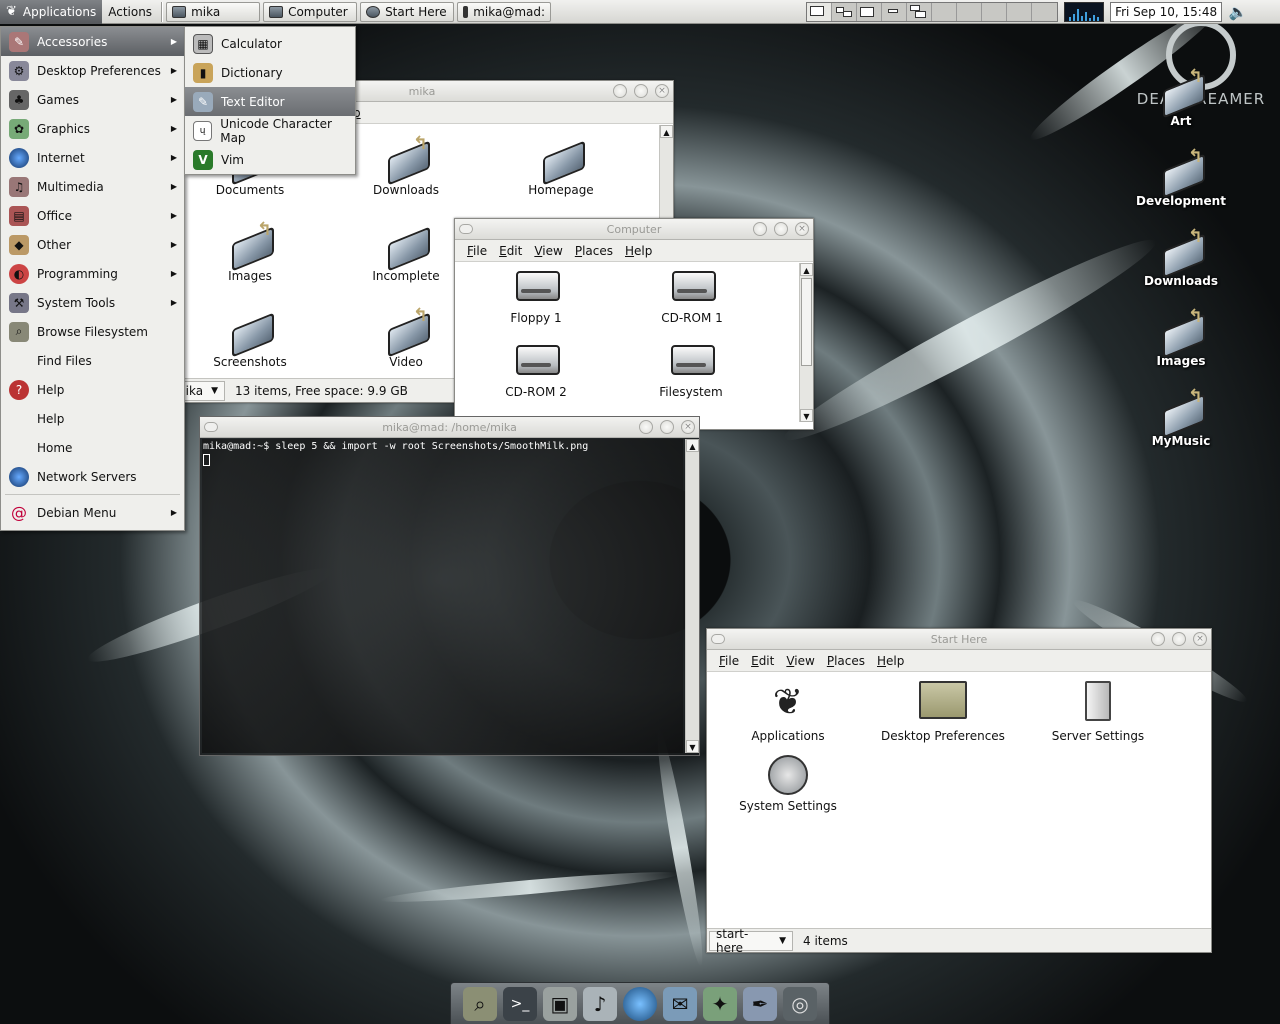 Image resolution: width=1280 pixels, height=1024 pixels. What do you see at coordinates (1238, 12) in the screenshot?
I see `volume-icon: 🔈` at bounding box center [1238, 12].